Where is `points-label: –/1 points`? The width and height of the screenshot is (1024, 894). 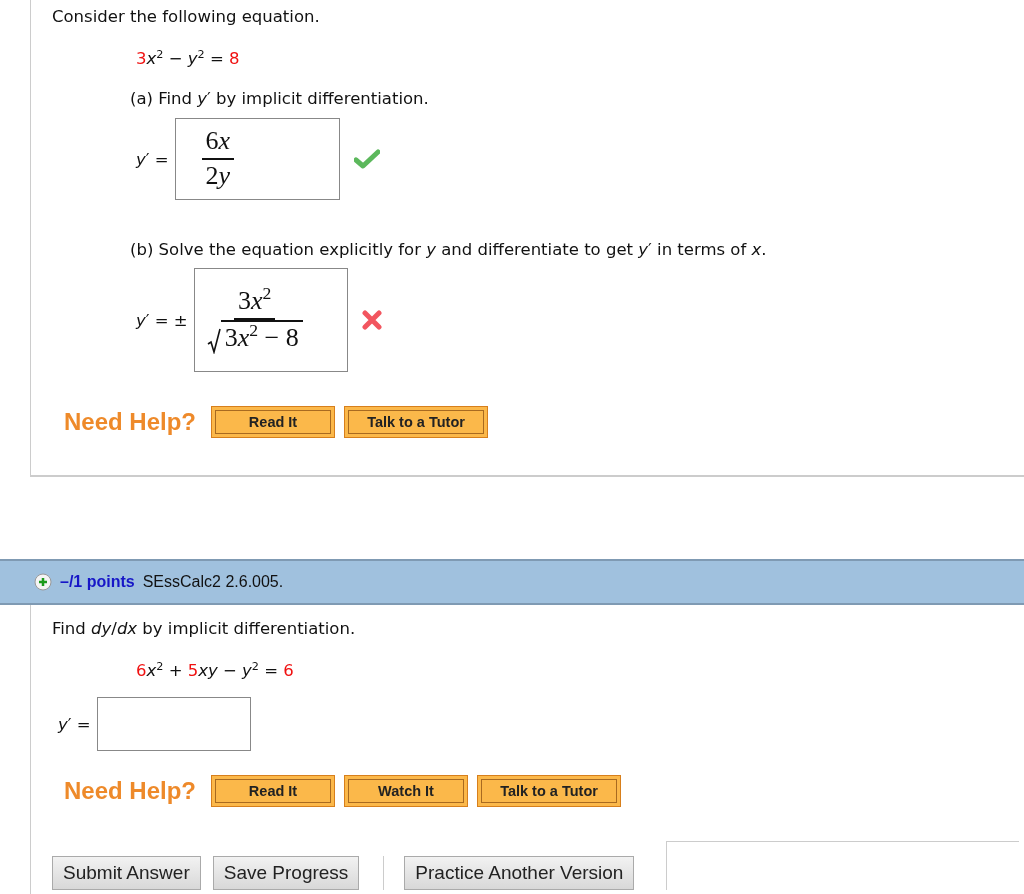 points-label: –/1 points is located at coordinates (97, 582).